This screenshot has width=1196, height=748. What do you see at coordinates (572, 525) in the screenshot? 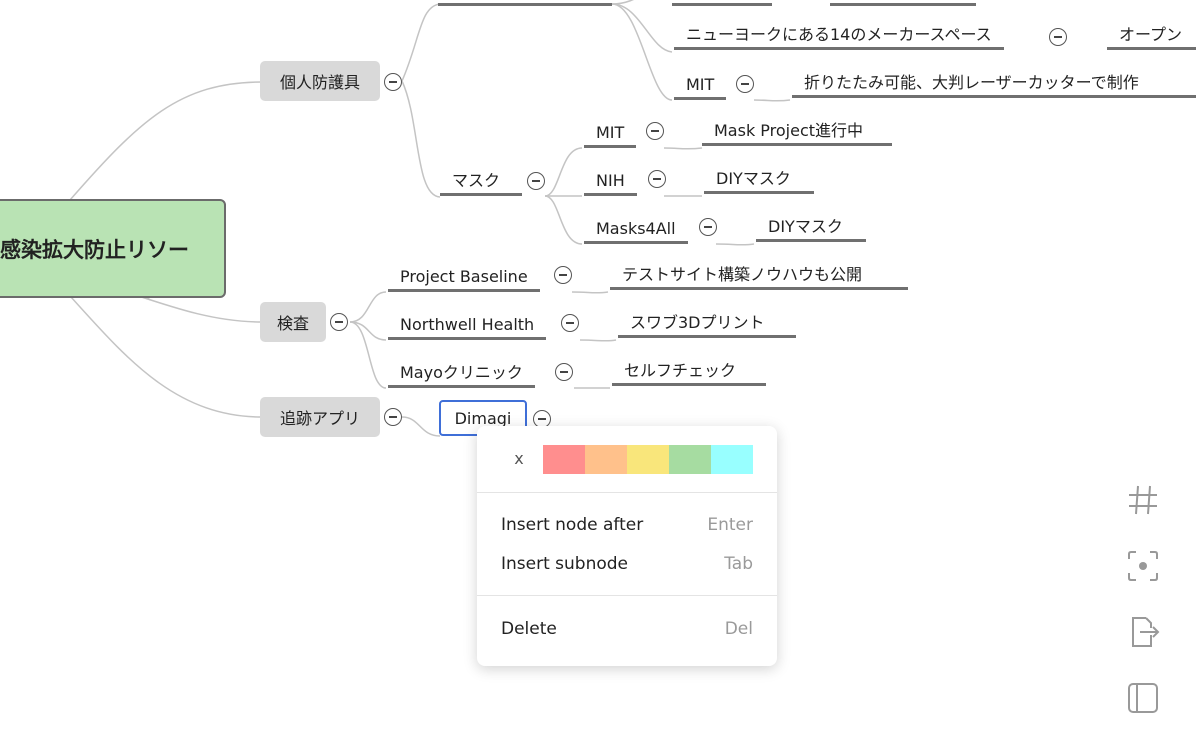
I see `menu-item-label: Insert node after` at bounding box center [572, 525].